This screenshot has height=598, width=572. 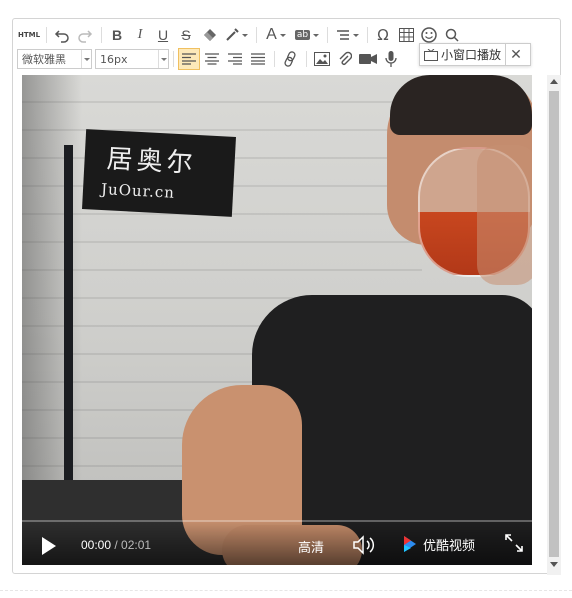 I want to click on toolbar-row-1: HTML B I U S A ab Ω, so click(x=240, y=35).